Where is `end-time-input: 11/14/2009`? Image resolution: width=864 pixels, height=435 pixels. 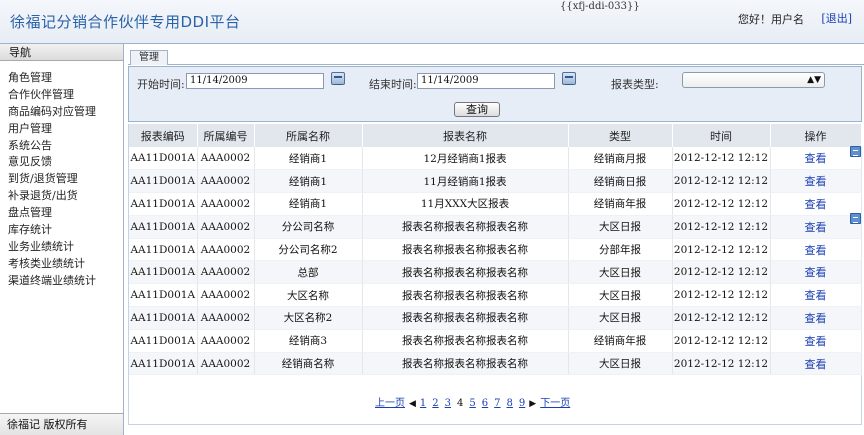
end-time-input: 11/14/2009 is located at coordinates (486, 81).